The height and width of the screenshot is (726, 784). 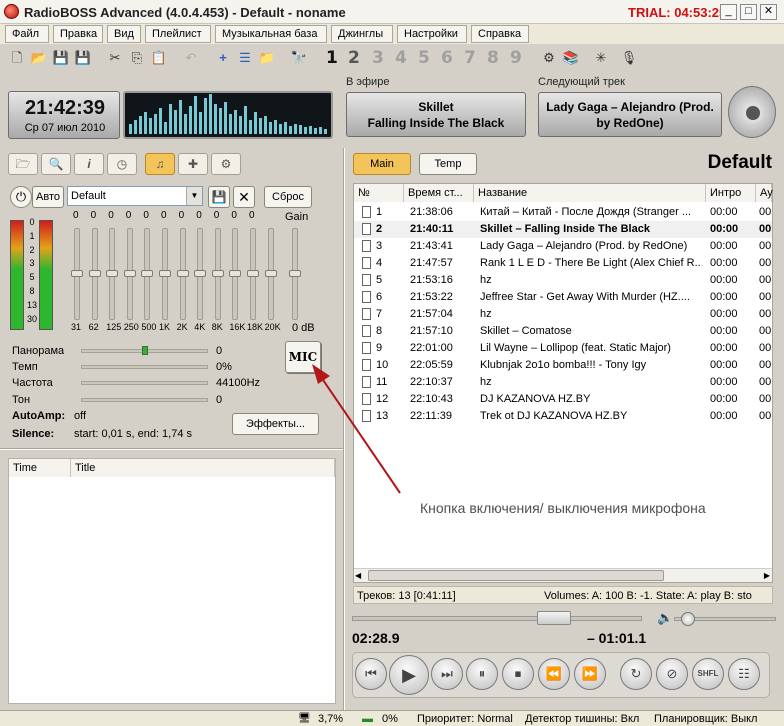 I want to click on tab-temp: Temp, so click(x=448, y=164).